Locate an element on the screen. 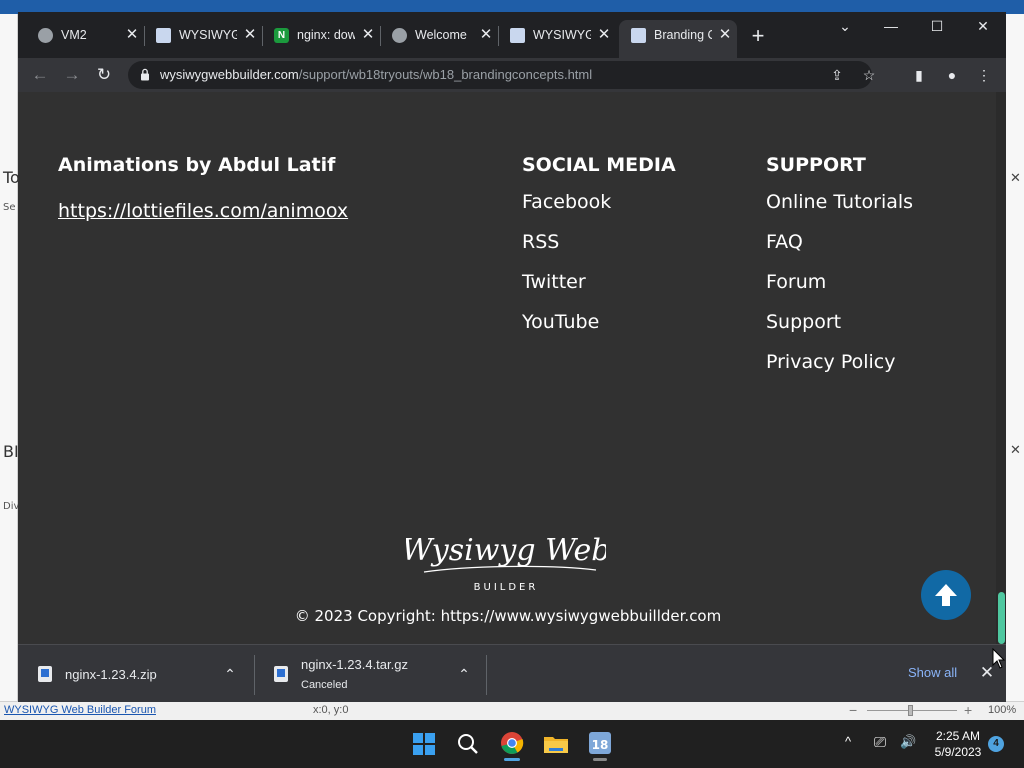  active-app-indicator is located at coordinates (512, 759).